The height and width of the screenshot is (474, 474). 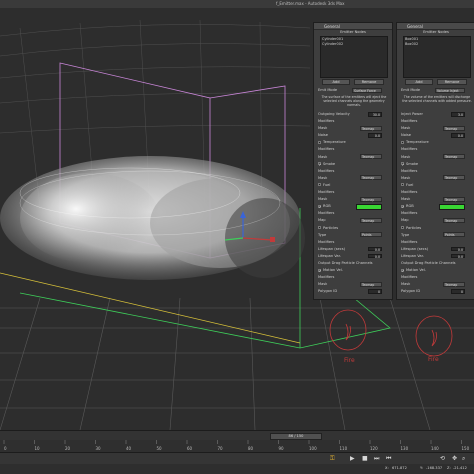 I want to click on timeline-tick-label: 100, so click(x=313, y=448).